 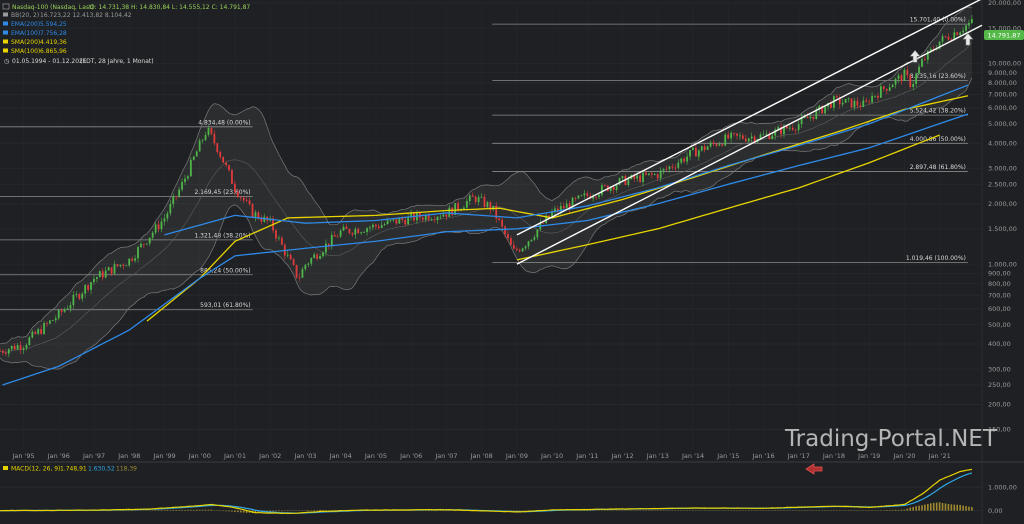 I want to click on x-tick-label: Jan '02, so click(x=269, y=456).